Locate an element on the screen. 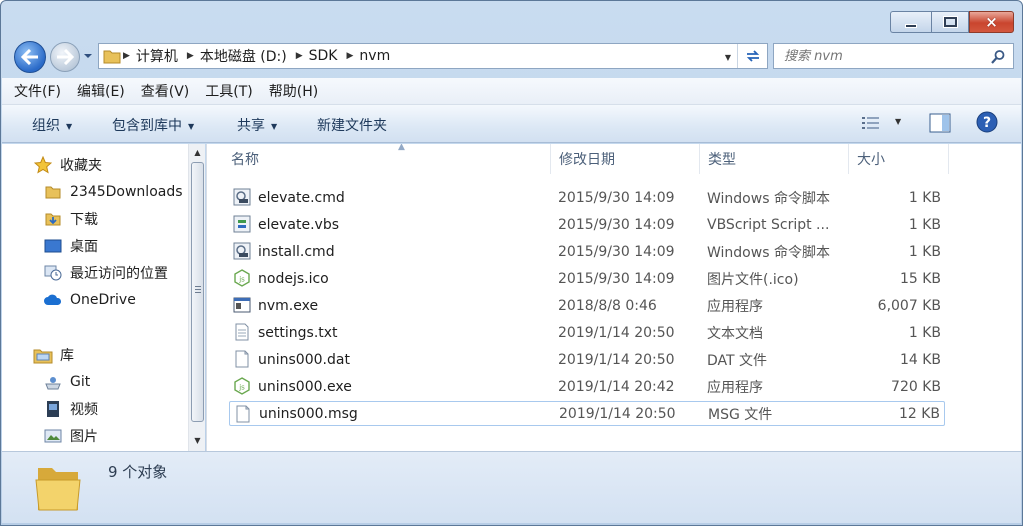 This screenshot has height=526, width=1023. menu-help: 帮助(H) is located at coordinates (293, 91).